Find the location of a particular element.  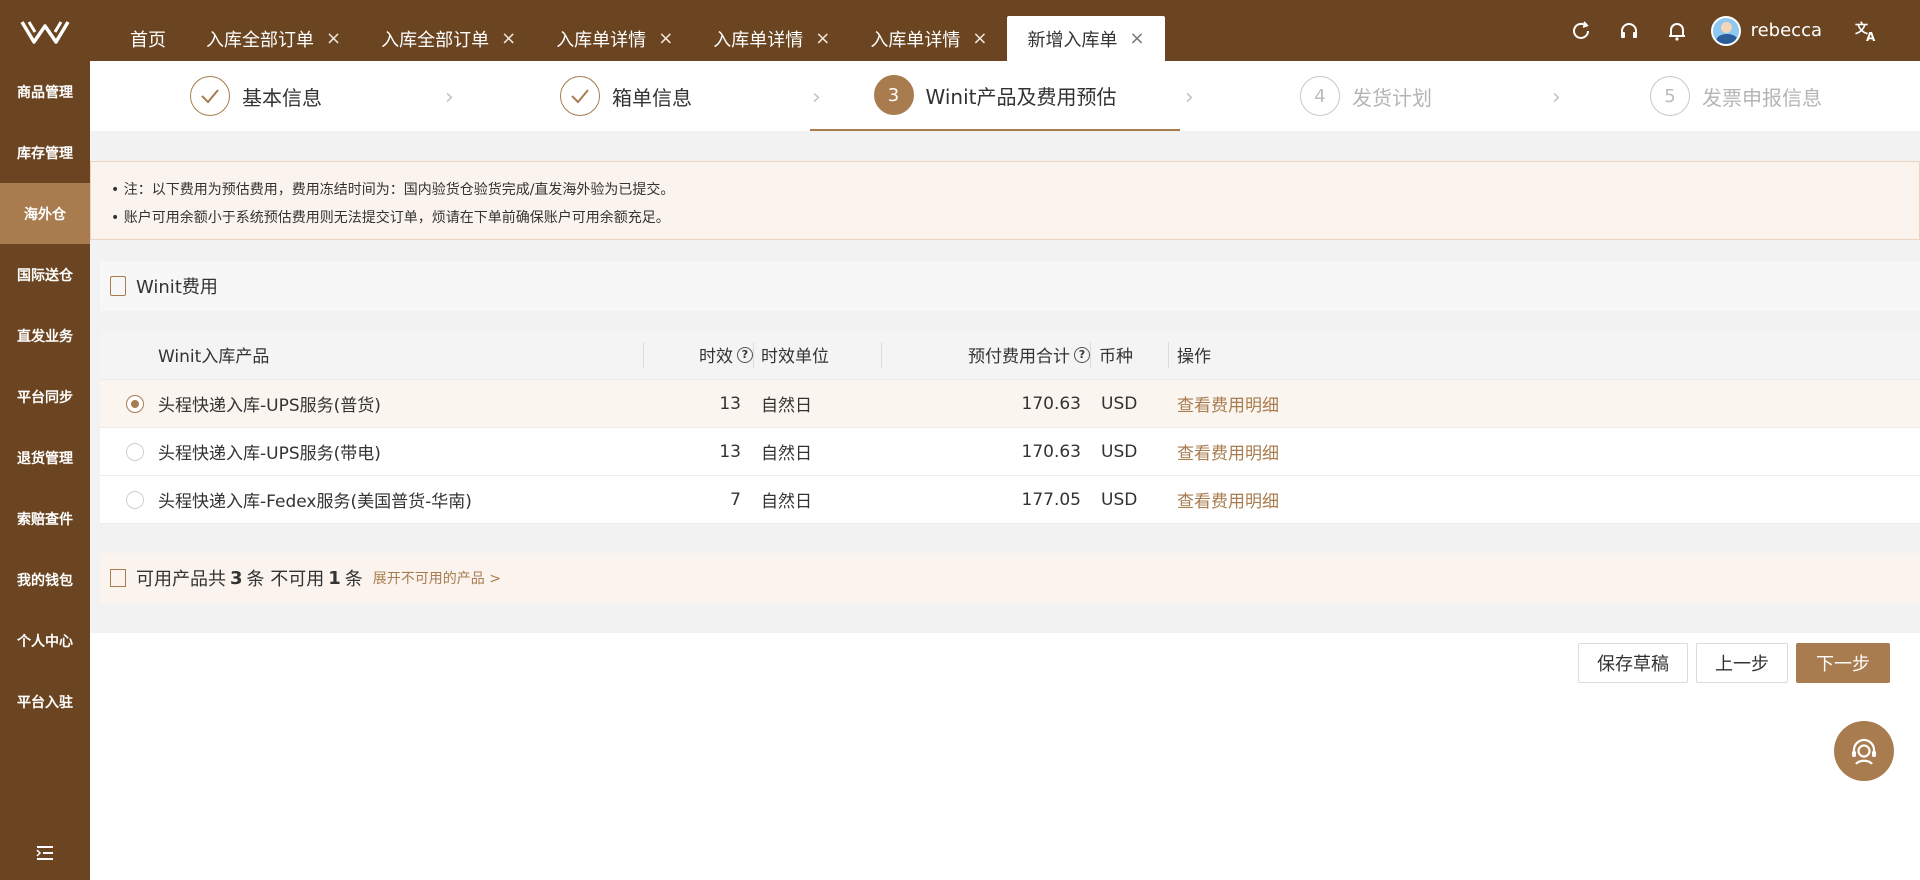

sidebar-item-8: 我的钱包 is located at coordinates (45, 579).